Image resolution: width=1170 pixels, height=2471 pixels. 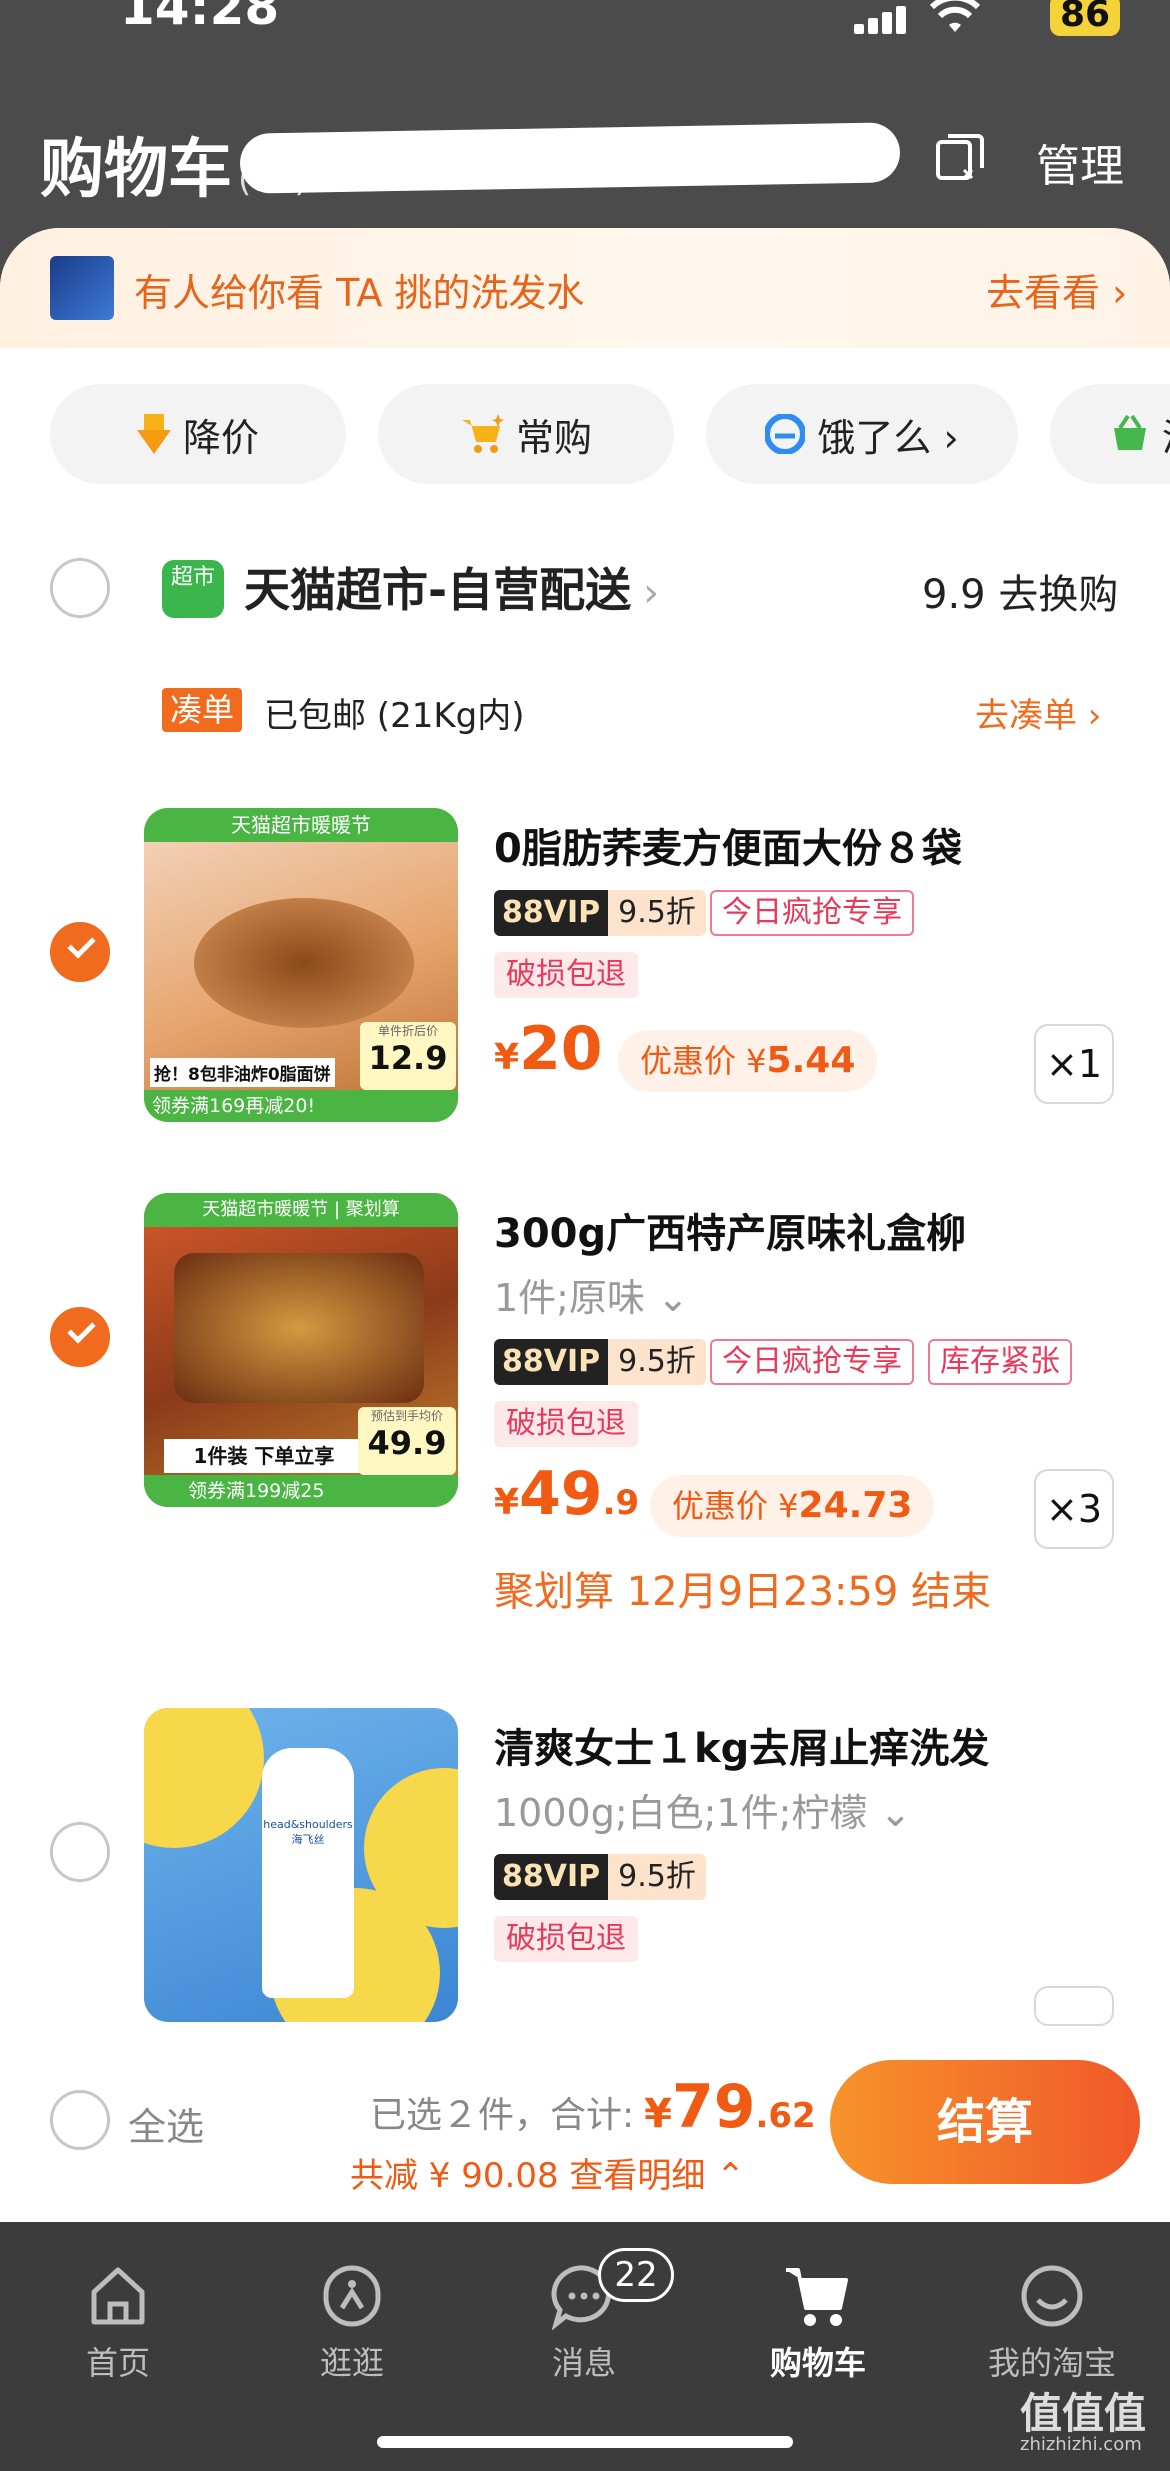 I want to click on total-integer: 79, so click(x=713, y=2107).